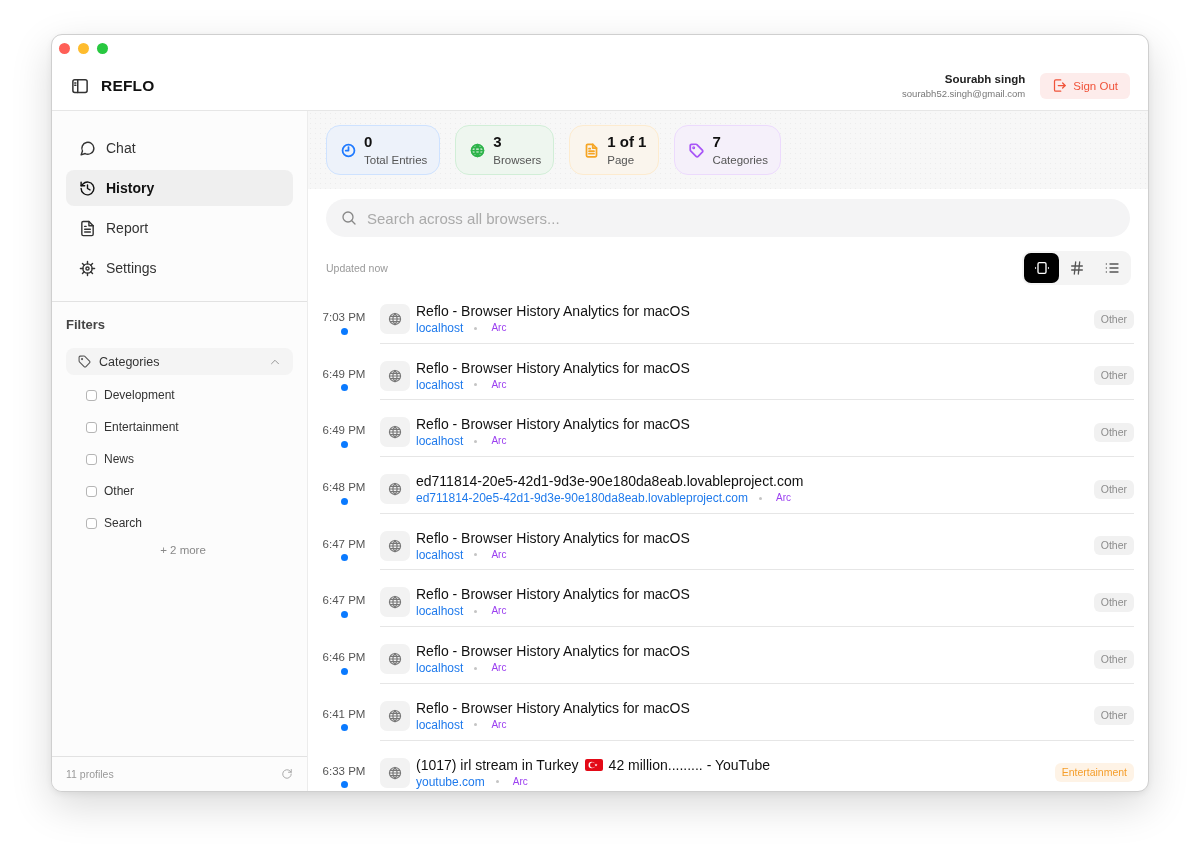 This screenshot has width=1200, height=860. I want to click on chat-bubble-icon, so click(87, 148).